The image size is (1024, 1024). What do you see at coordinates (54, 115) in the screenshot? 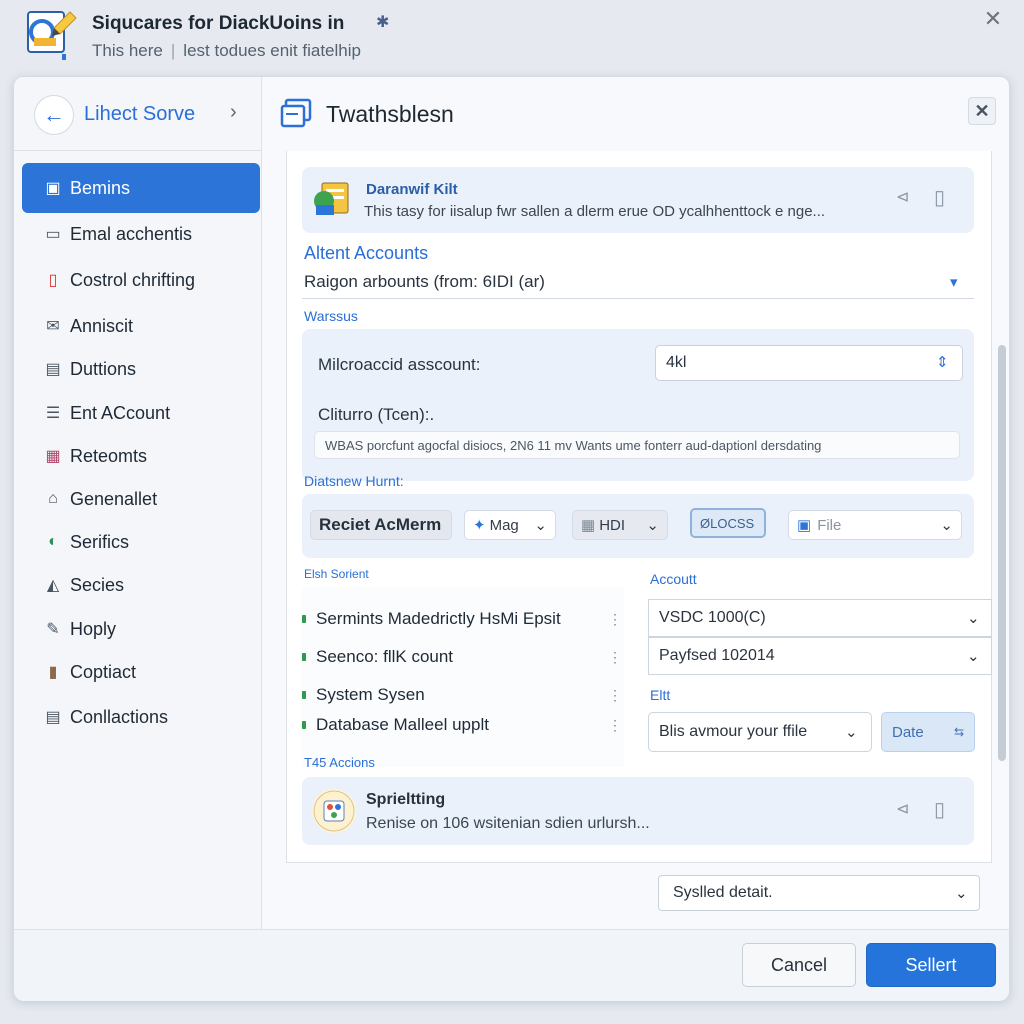
I see `back-arrow-icon: ←` at bounding box center [54, 115].